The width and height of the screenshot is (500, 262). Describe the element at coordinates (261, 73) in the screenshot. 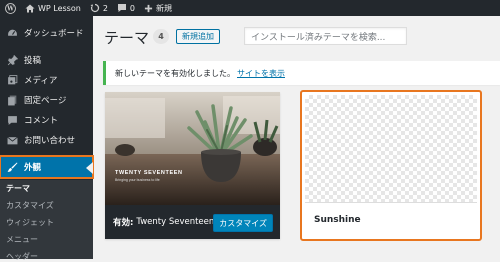

I see `view-site-link: サイトを表示` at that location.